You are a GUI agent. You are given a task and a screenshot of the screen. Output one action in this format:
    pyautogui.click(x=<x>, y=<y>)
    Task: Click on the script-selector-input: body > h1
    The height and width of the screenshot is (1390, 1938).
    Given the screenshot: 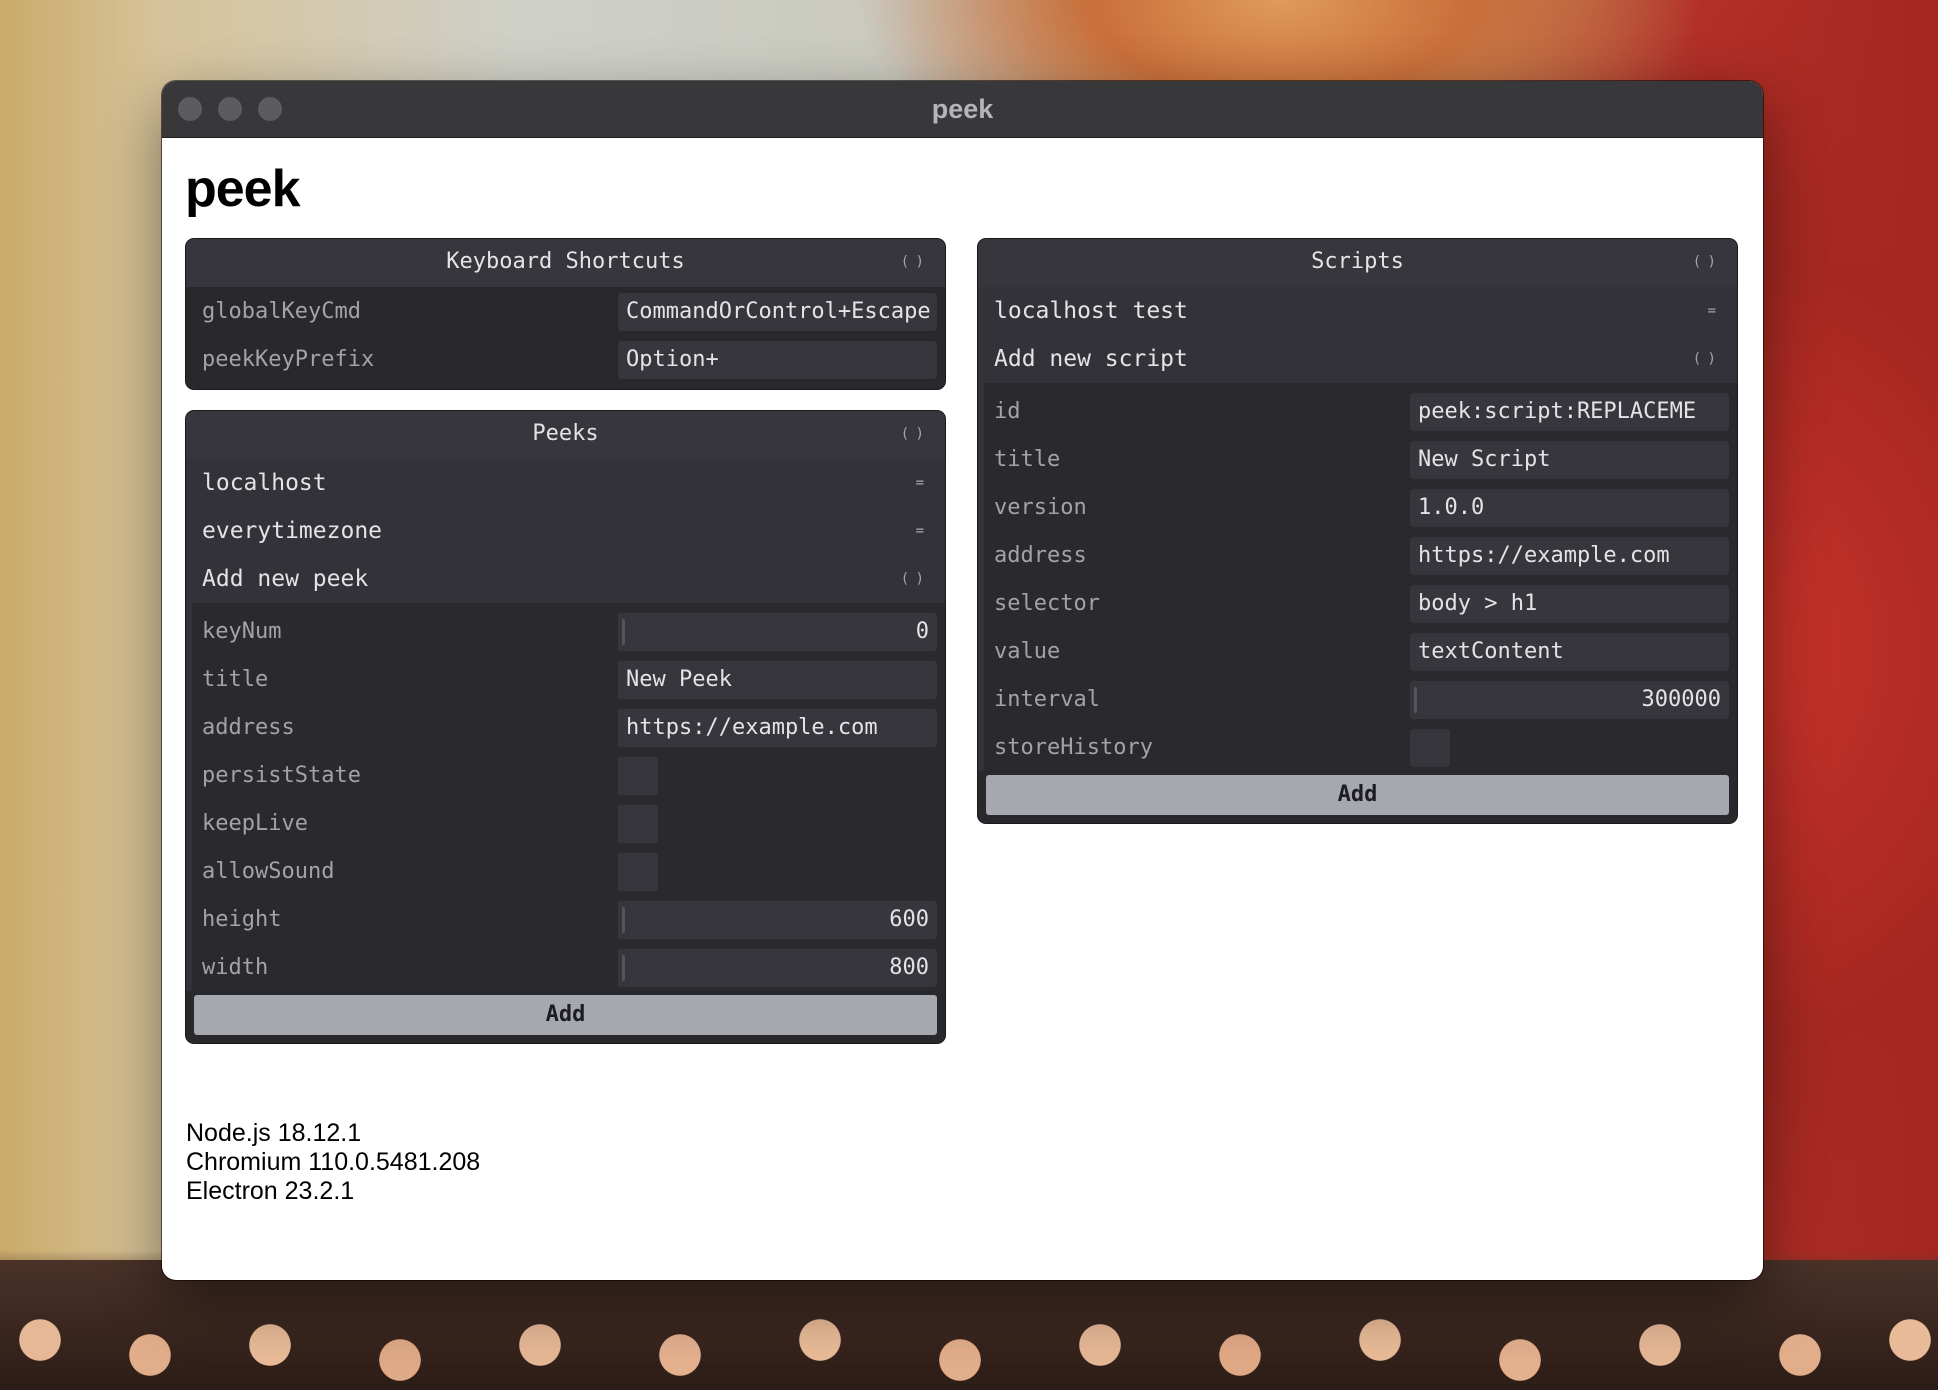 What is the action you would take?
    pyautogui.click(x=1569, y=604)
    